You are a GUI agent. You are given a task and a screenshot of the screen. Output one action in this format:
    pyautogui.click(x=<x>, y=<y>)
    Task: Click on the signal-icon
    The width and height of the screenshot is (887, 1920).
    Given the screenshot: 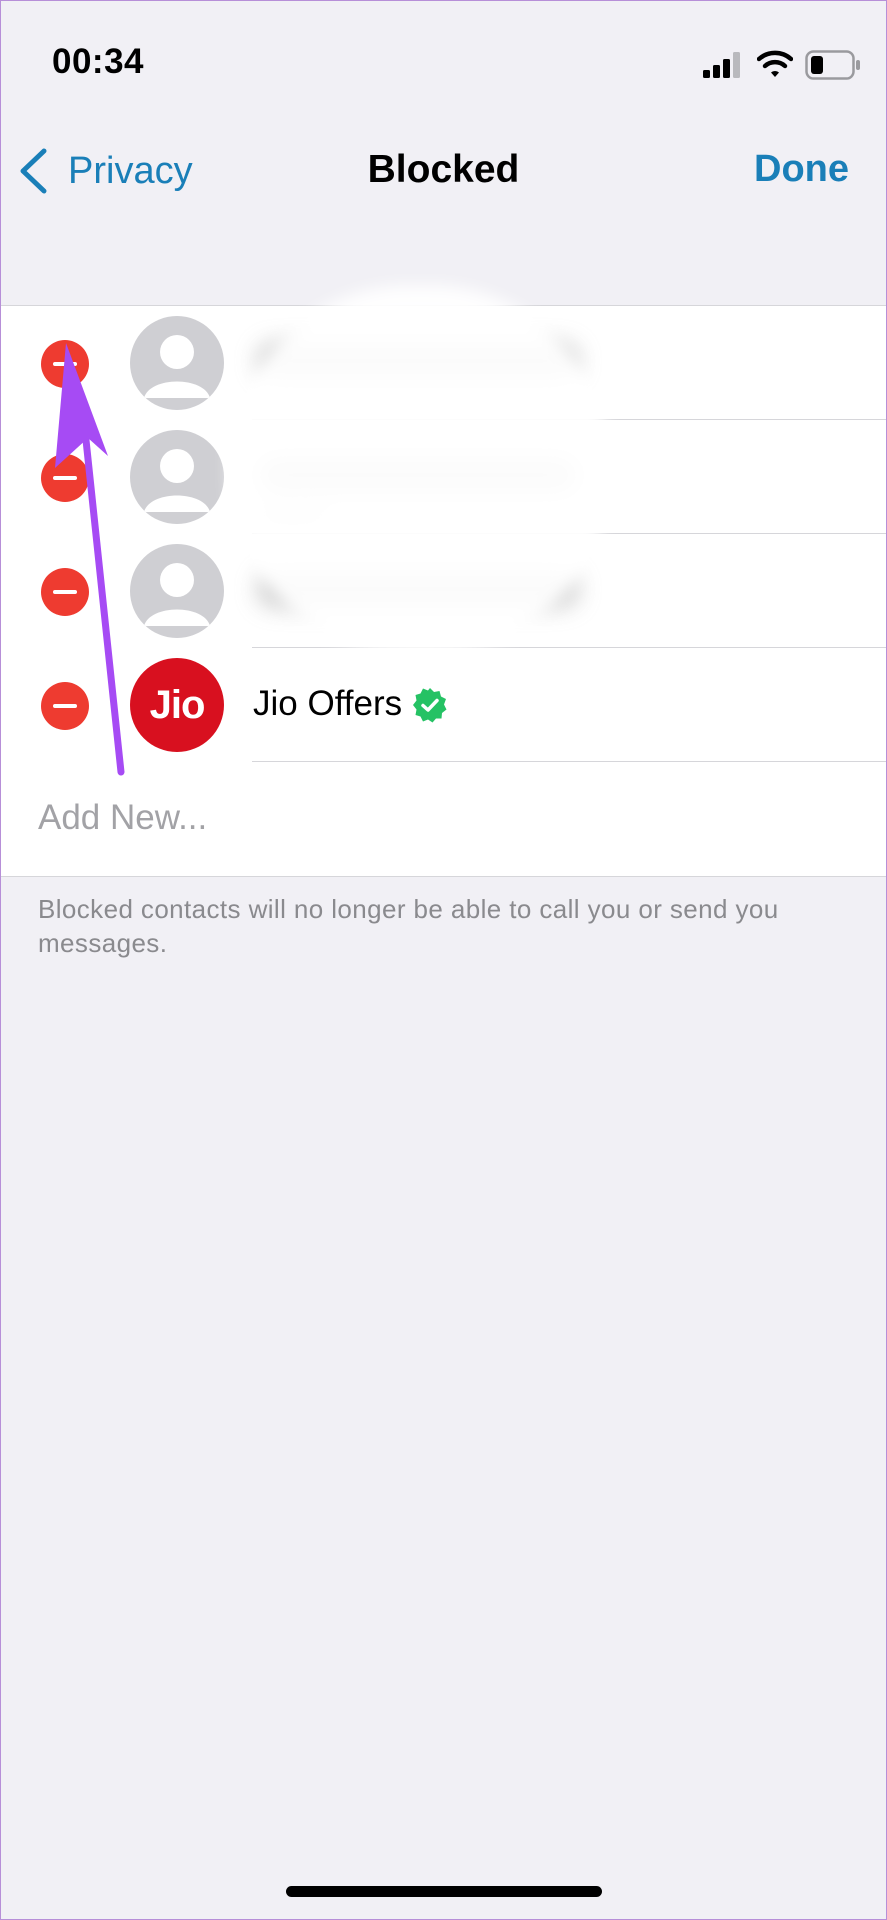 What is the action you would take?
    pyautogui.click(x=721, y=65)
    